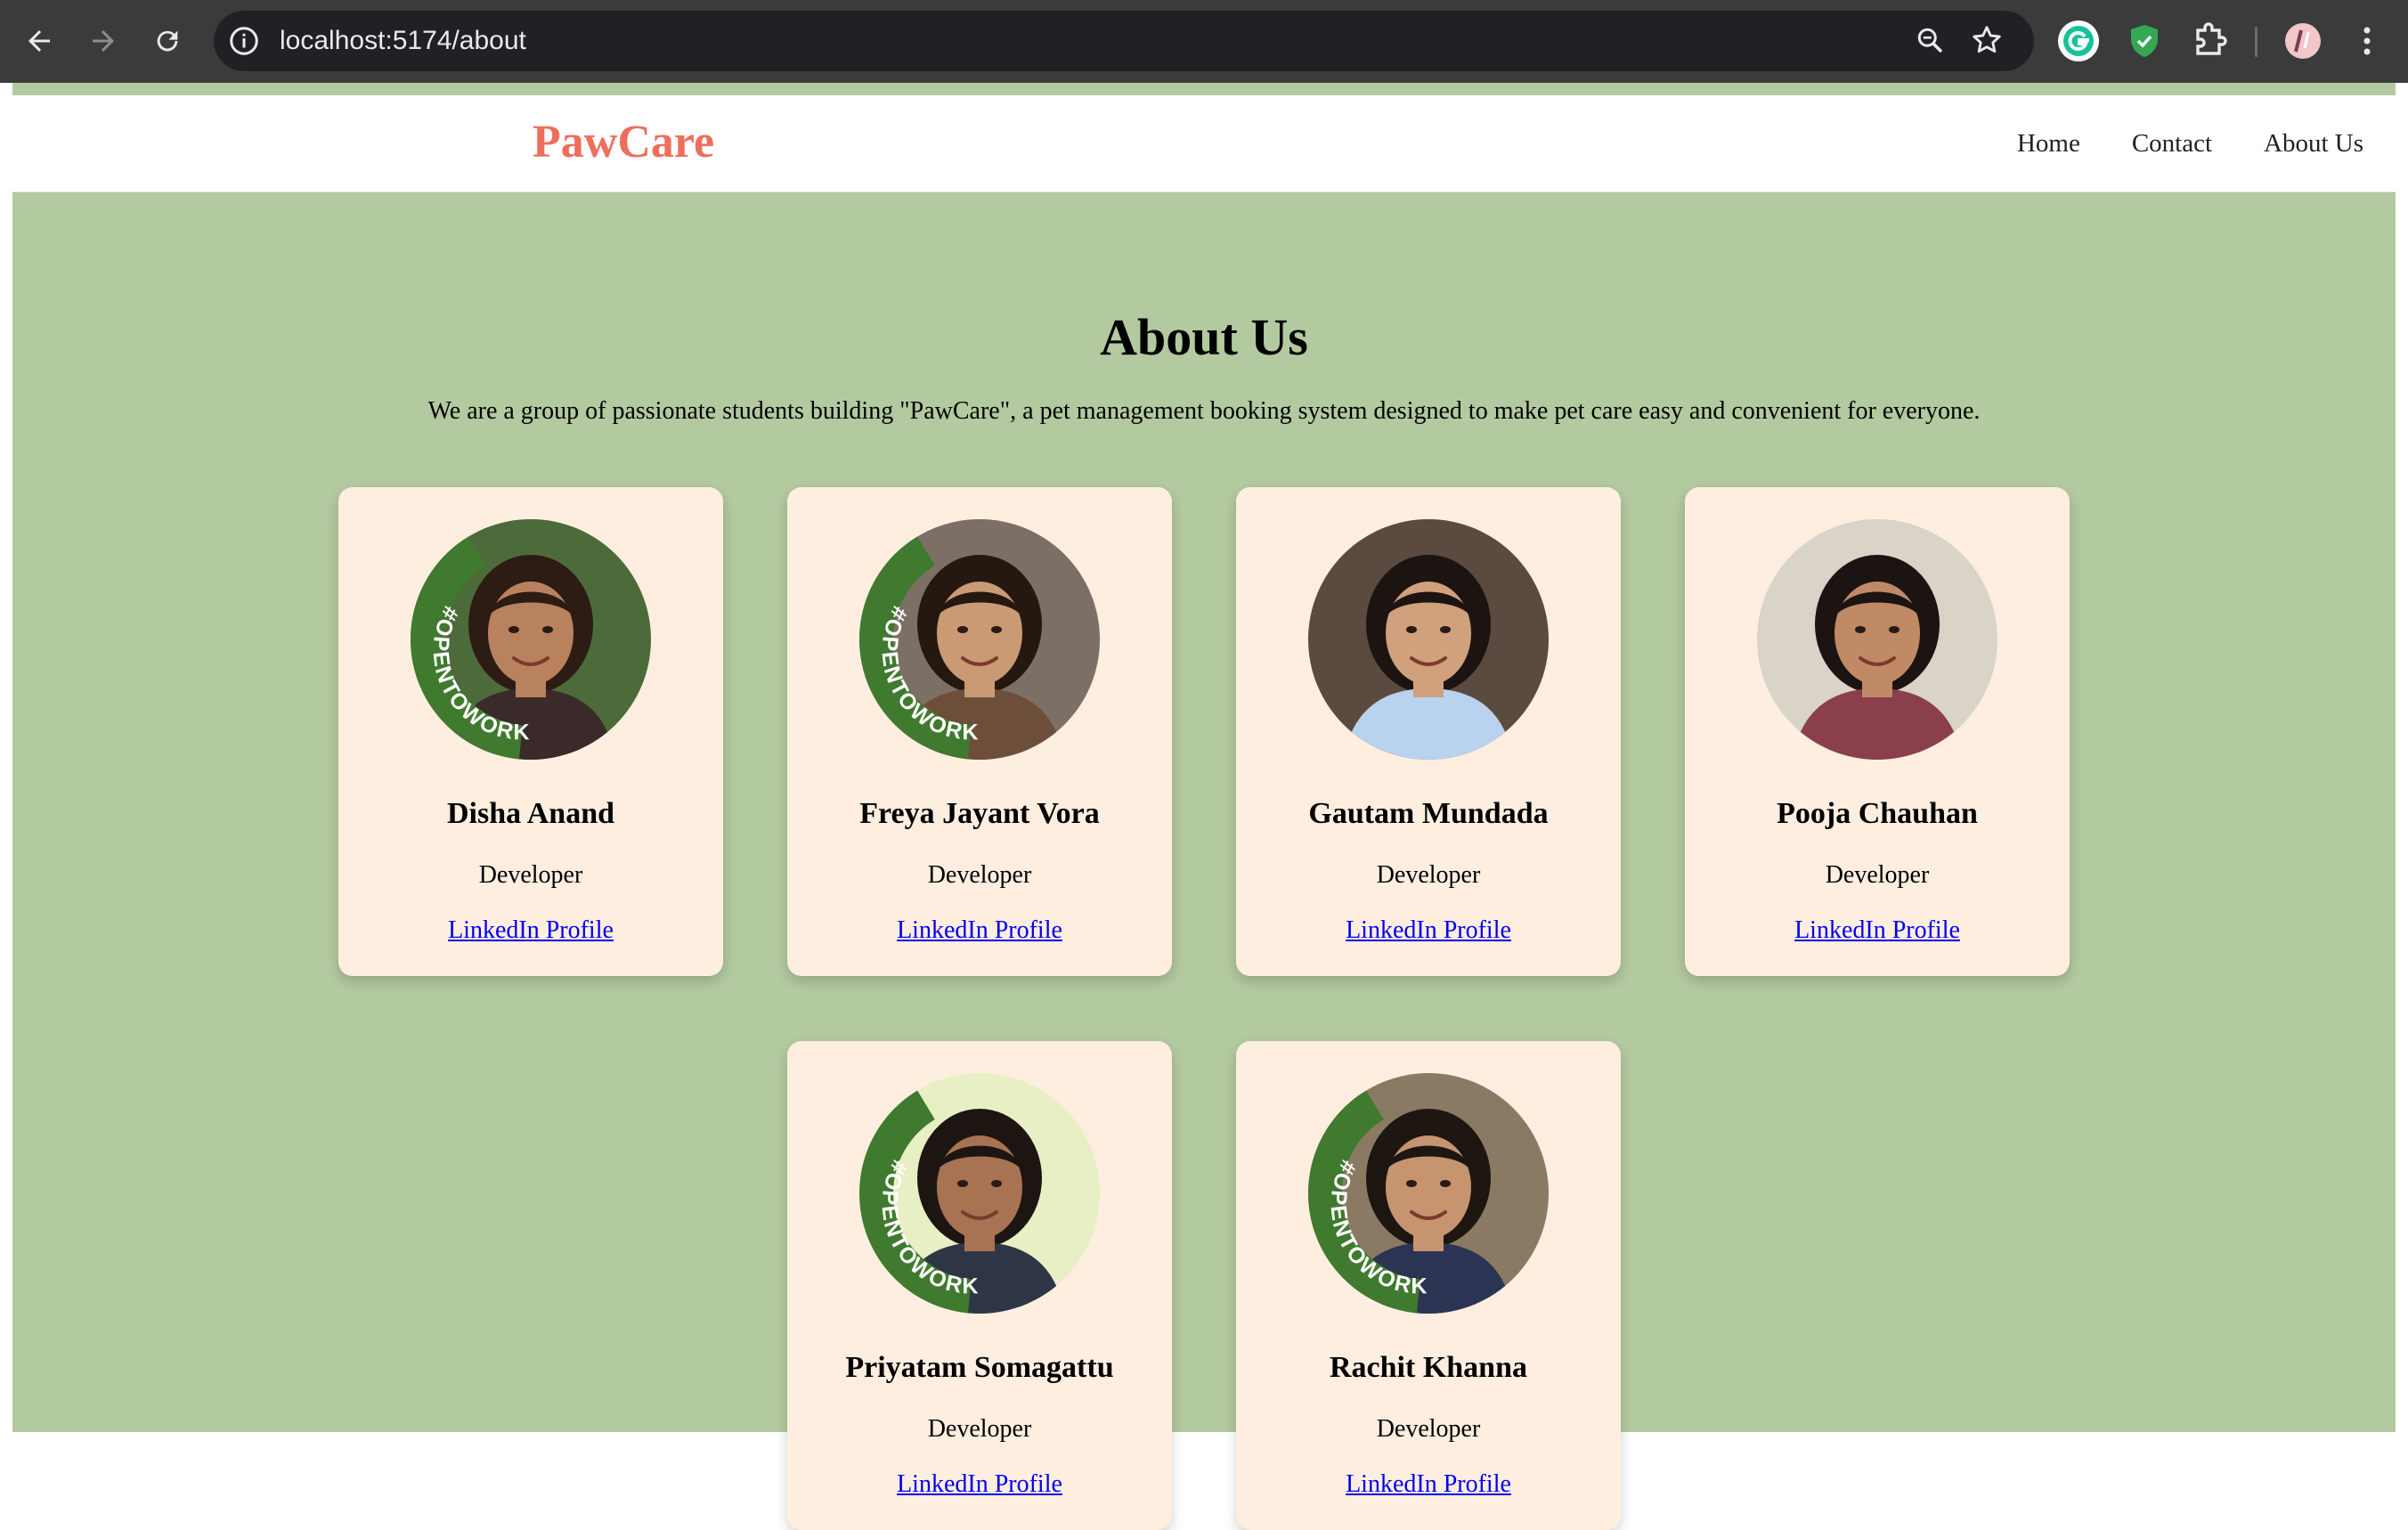  What do you see at coordinates (40, 41) in the screenshot?
I see `back-icon` at bounding box center [40, 41].